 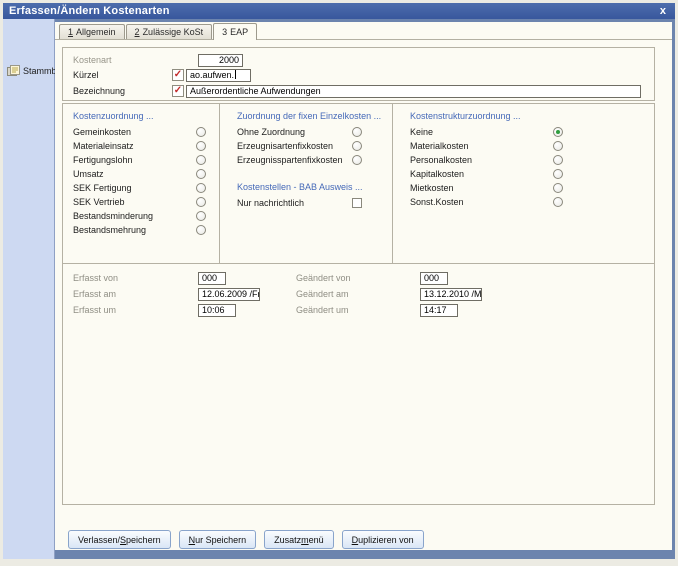 What do you see at coordinates (322, 310) in the screenshot?
I see `geaendert-um-label: Geändert um` at bounding box center [322, 310].